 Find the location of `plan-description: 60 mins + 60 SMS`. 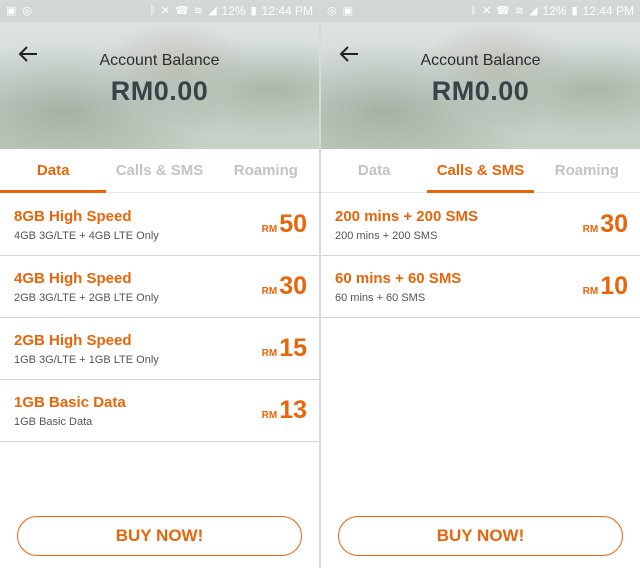

plan-description: 60 mins + 60 SMS is located at coordinates (380, 298).